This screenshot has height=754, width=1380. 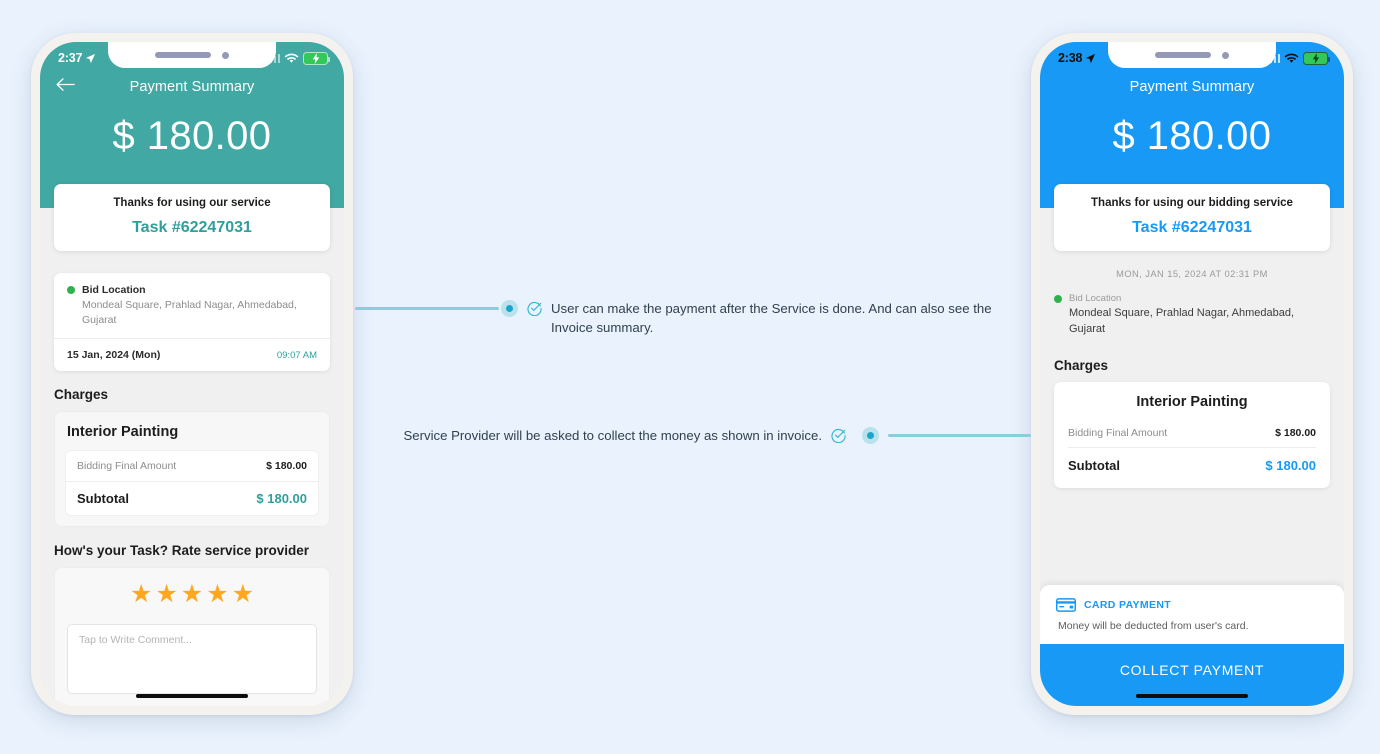 What do you see at coordinates (1192, 113) in the screenshot?
I see `app-header-right: 2:38 Payment Summary $ 180.00` at bounding box center [1192, 113].